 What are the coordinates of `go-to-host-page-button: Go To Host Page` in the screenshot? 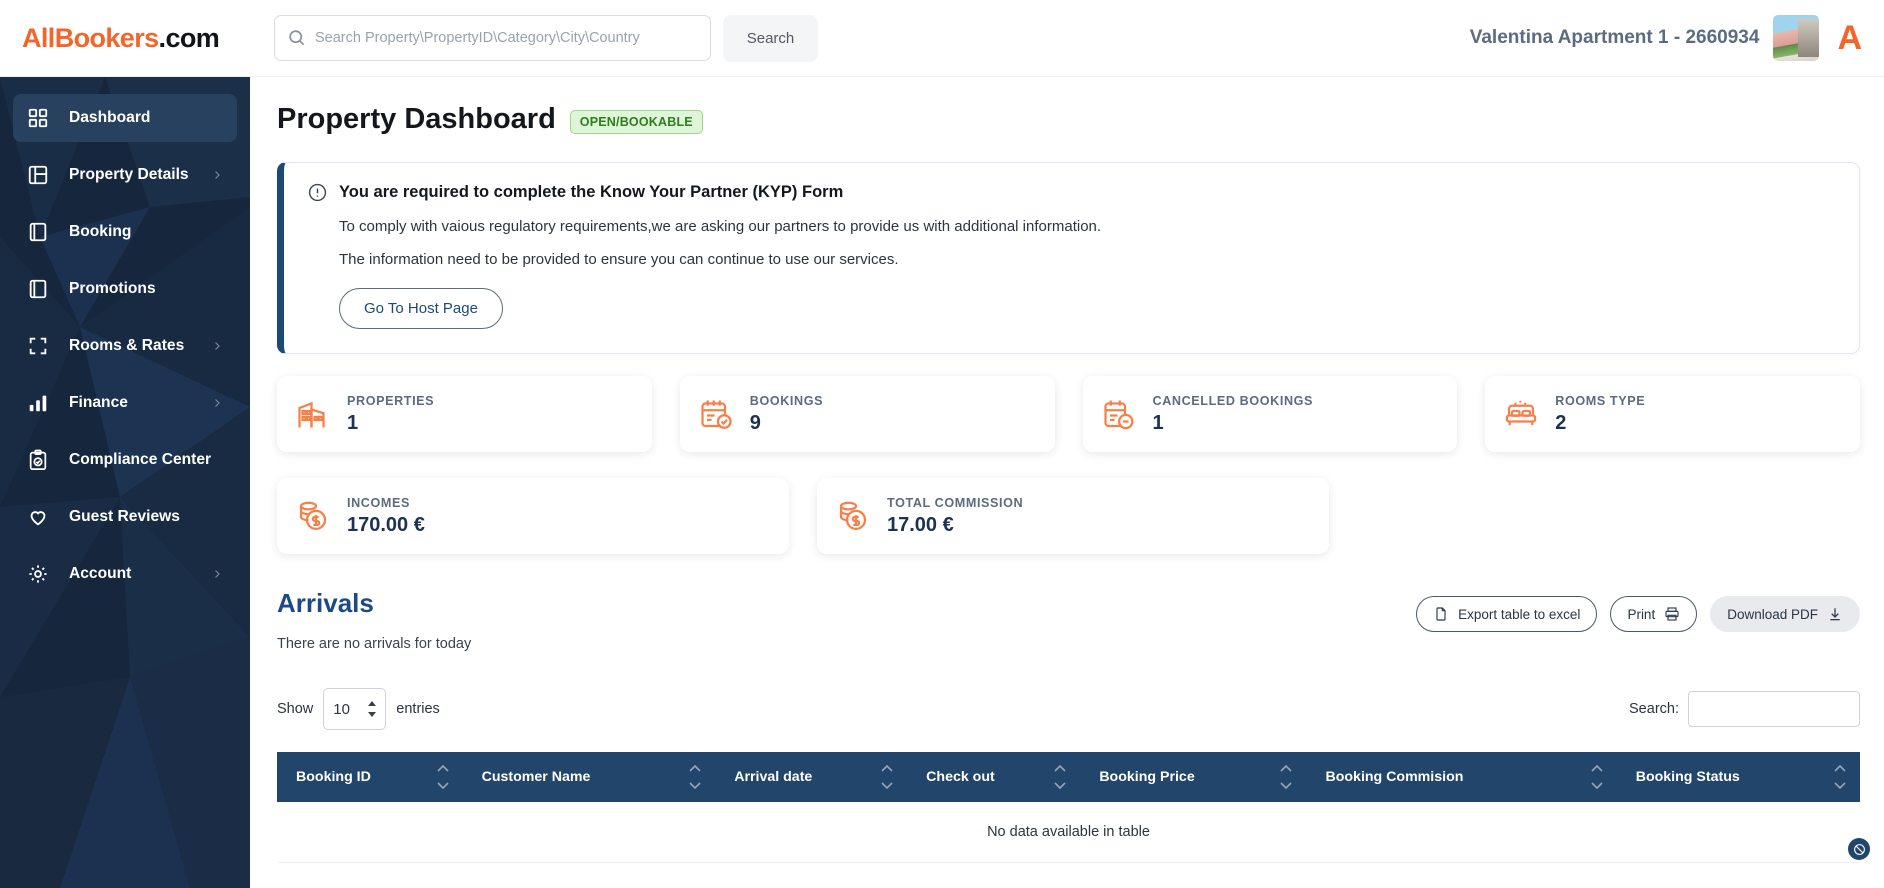 It's located at (421, 308).